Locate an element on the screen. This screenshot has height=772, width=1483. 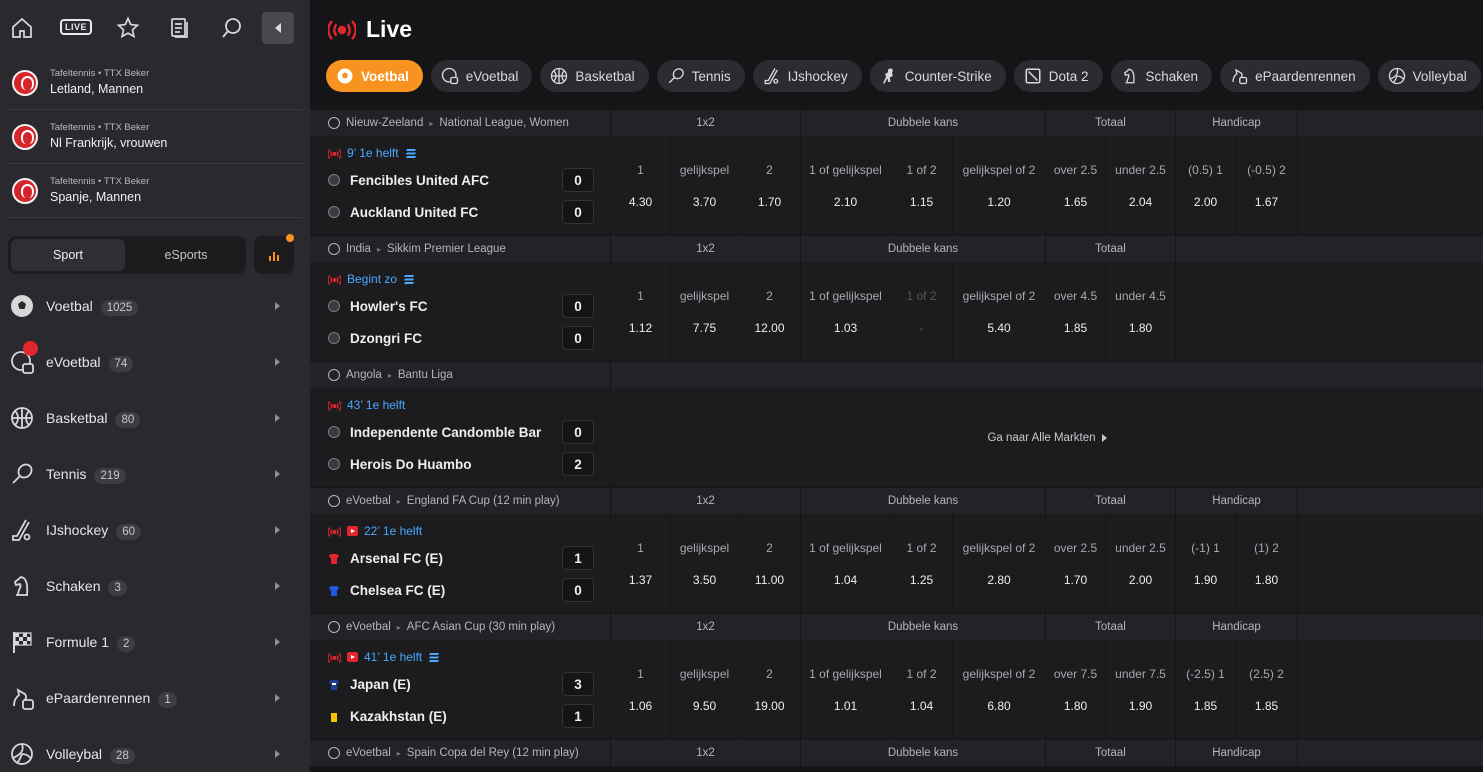
odds-button: under 7.5 1.90 is located at coordinates (1141, 689).